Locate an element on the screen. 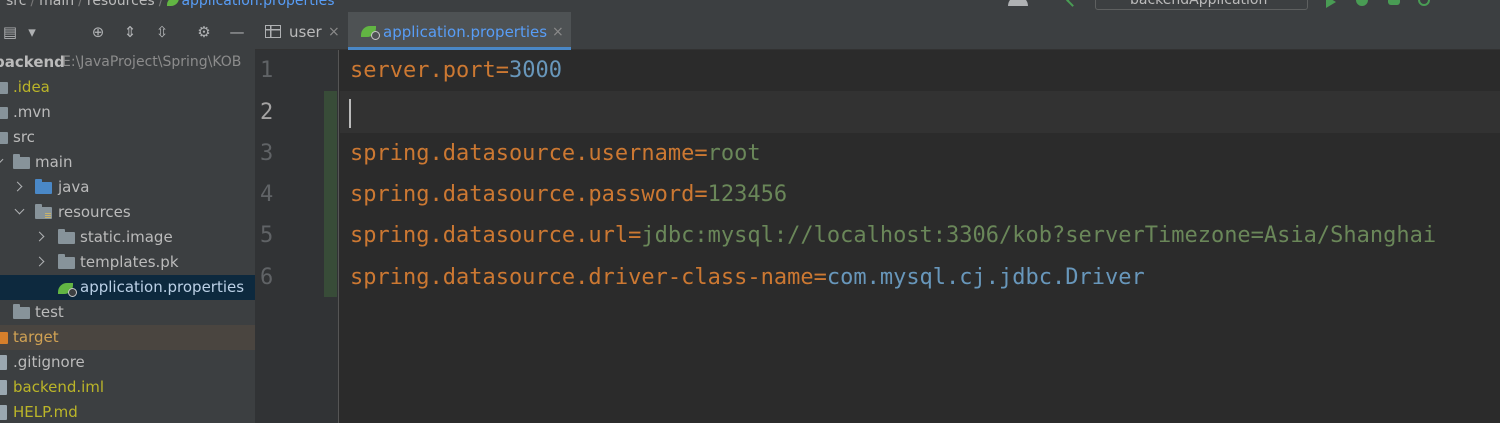  tree-item-idea: .idea is located at coordinates (127, 87).